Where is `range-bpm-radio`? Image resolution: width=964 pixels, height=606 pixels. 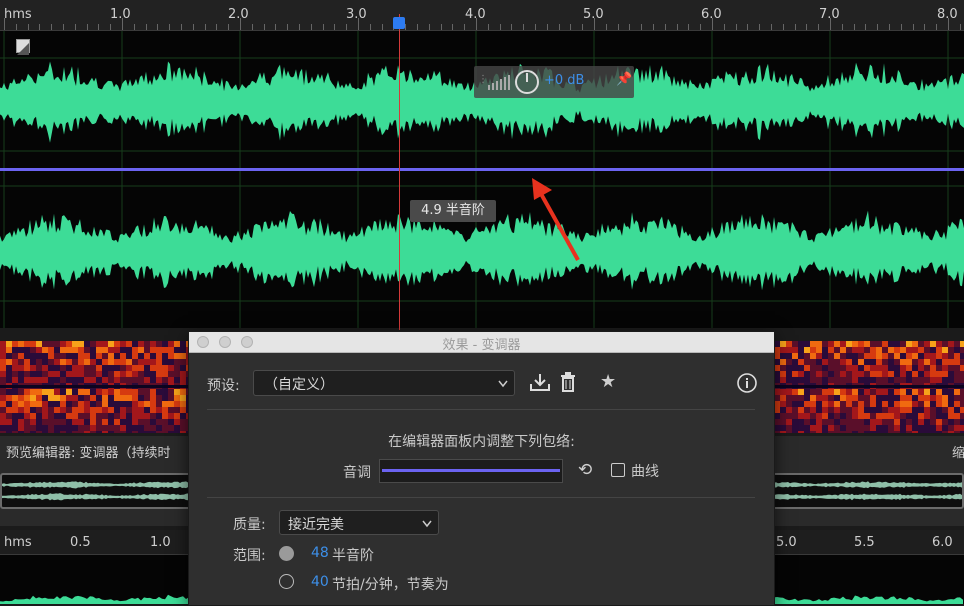 range-bpm-radio is located at coordinates (286, 581).